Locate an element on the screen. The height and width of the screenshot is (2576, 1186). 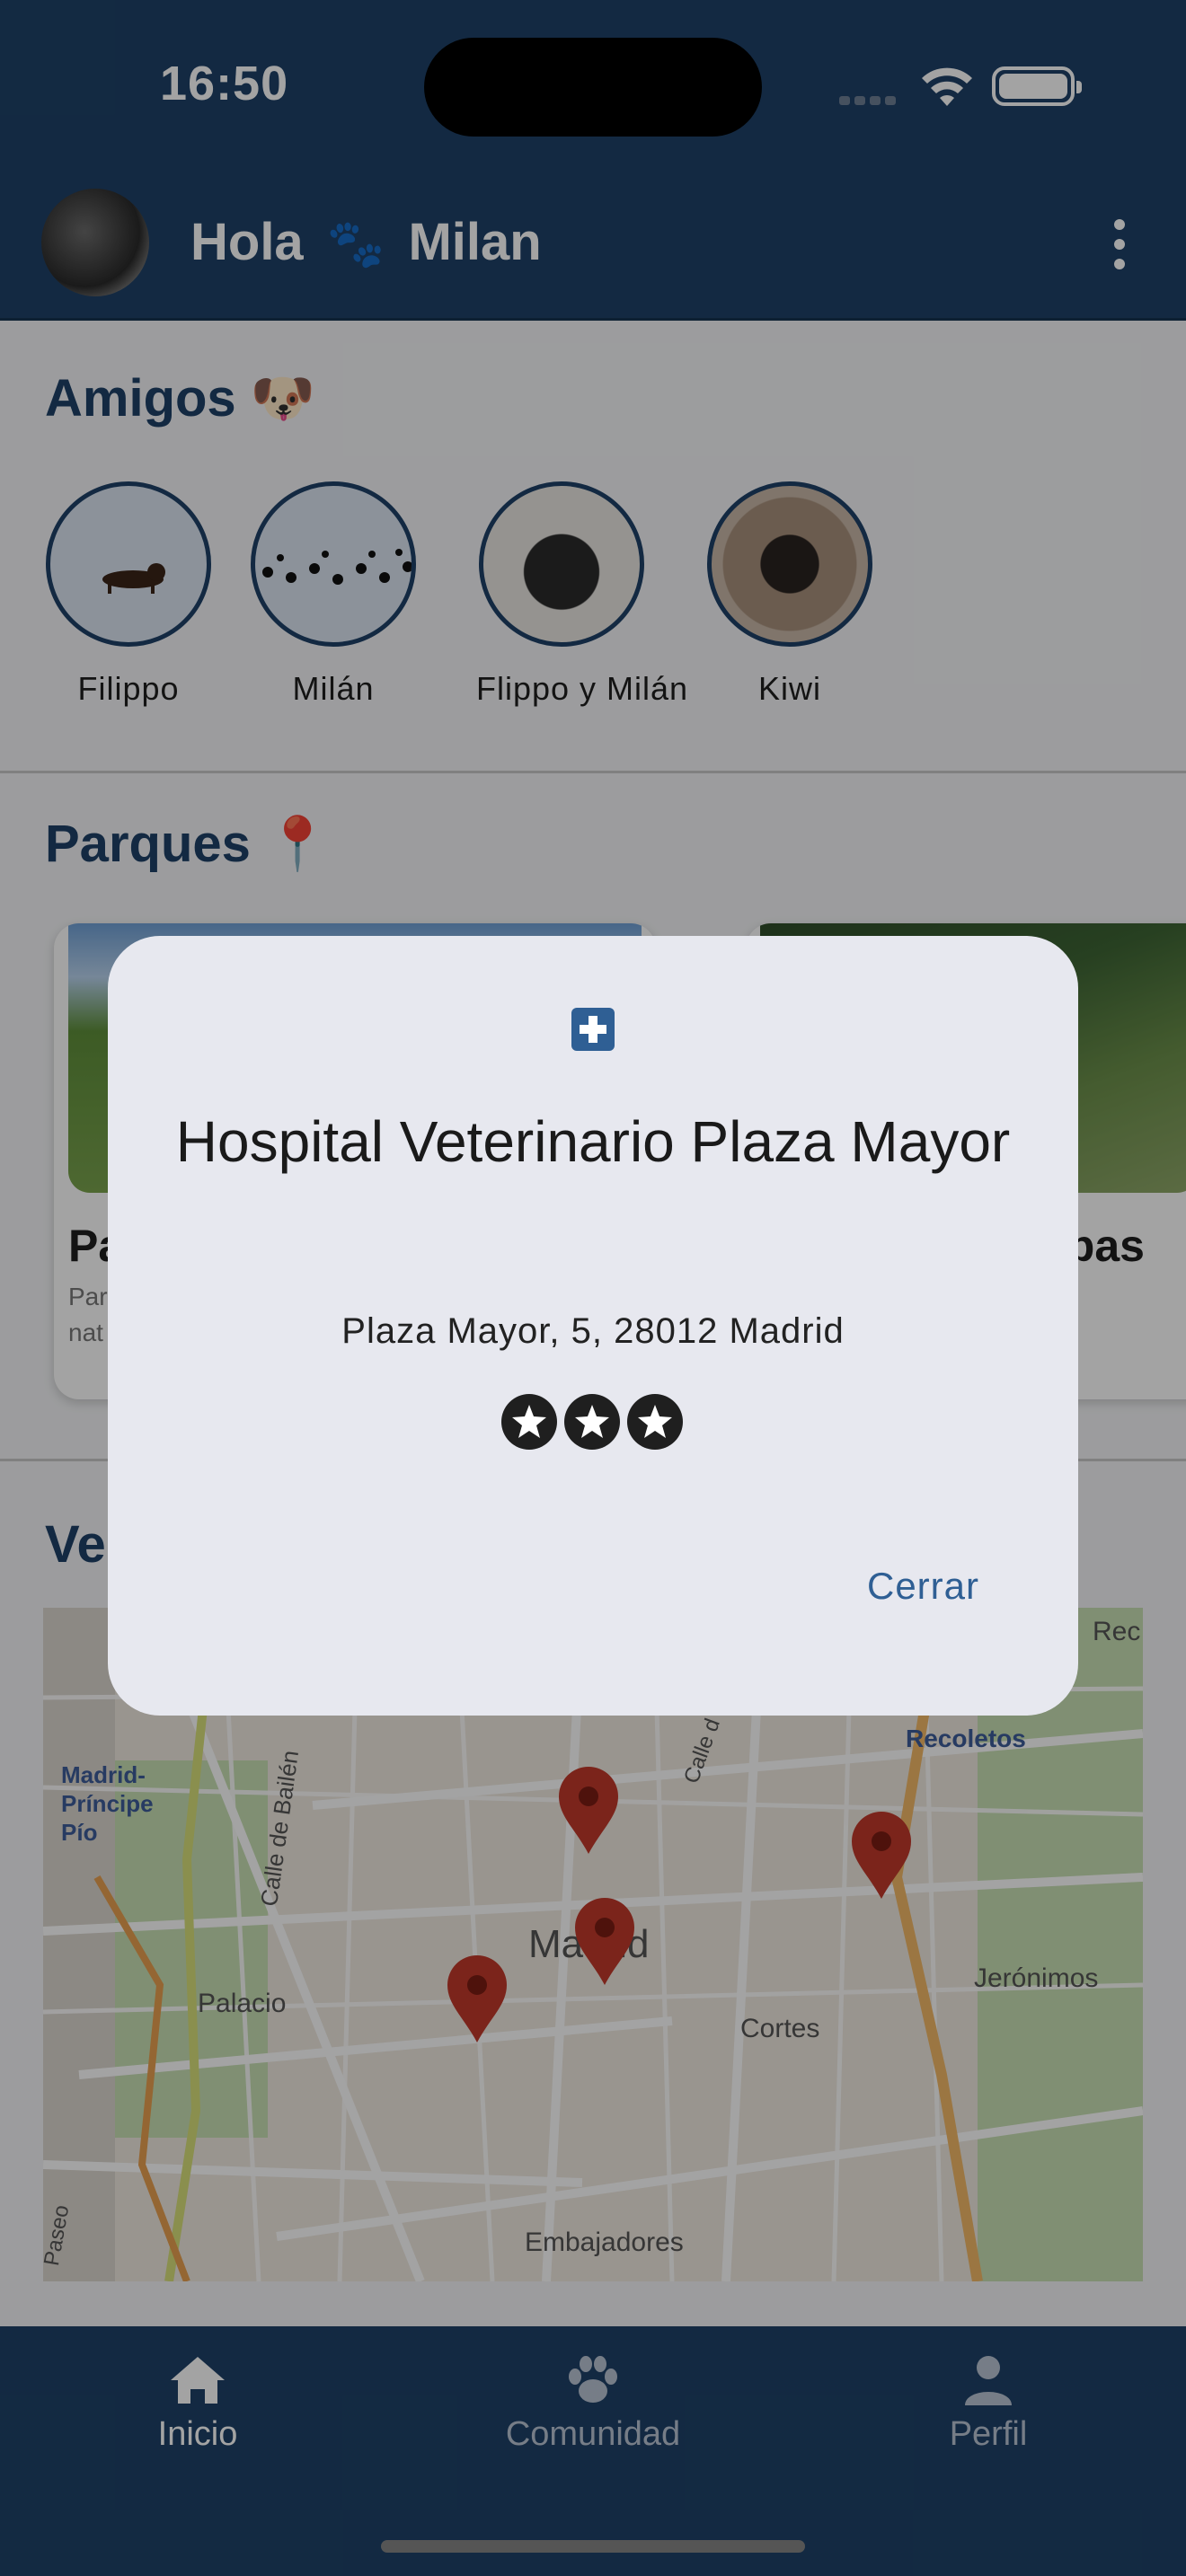
rating-stars is located at coordinates (593, 1422).